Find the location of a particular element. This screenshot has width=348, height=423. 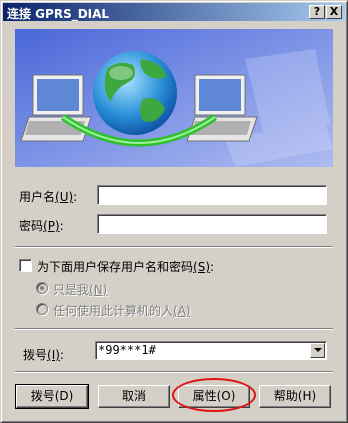

title-bar: 连接 GPRS_DIAL ? X is located at coordinates (174, 12).